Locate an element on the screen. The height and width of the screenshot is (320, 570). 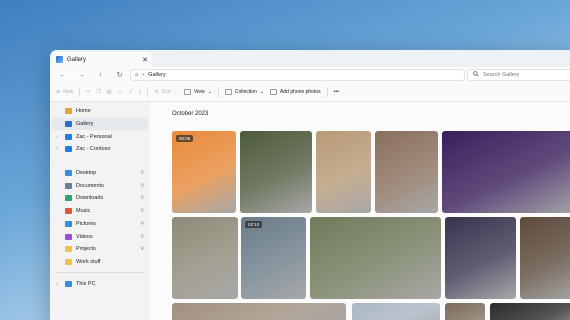
search-input: Search Gallery is located at coordinates (518, 75).